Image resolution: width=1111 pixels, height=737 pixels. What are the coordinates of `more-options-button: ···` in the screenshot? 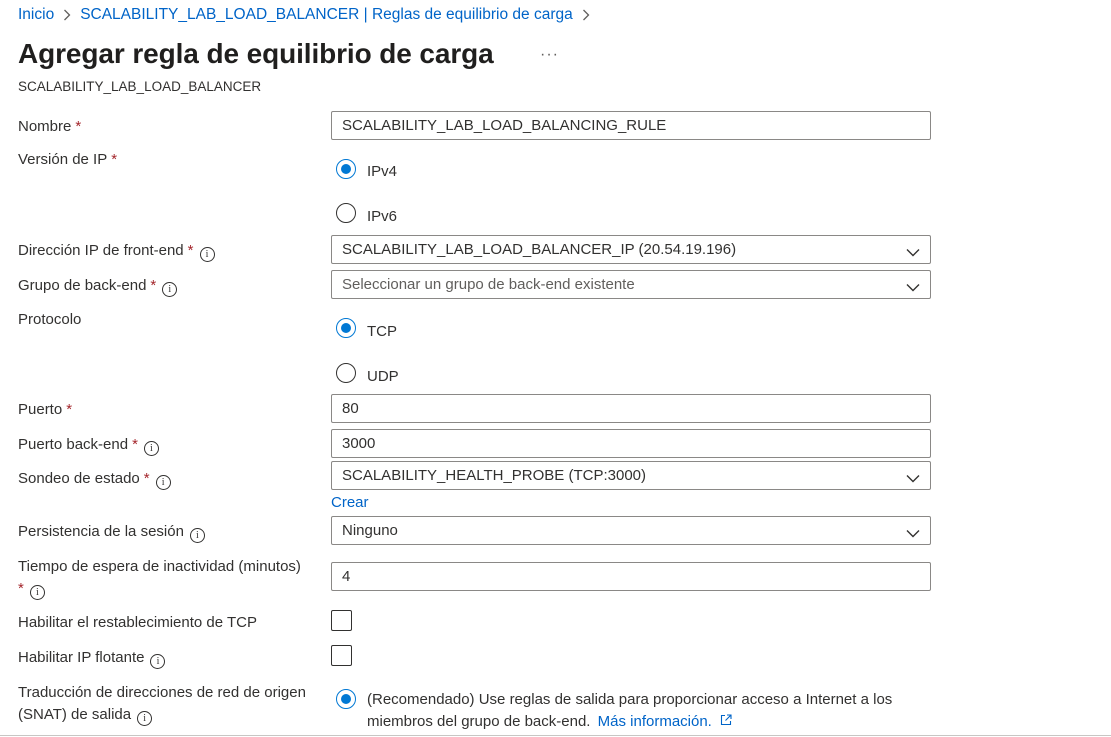 It's located at (549, 55).